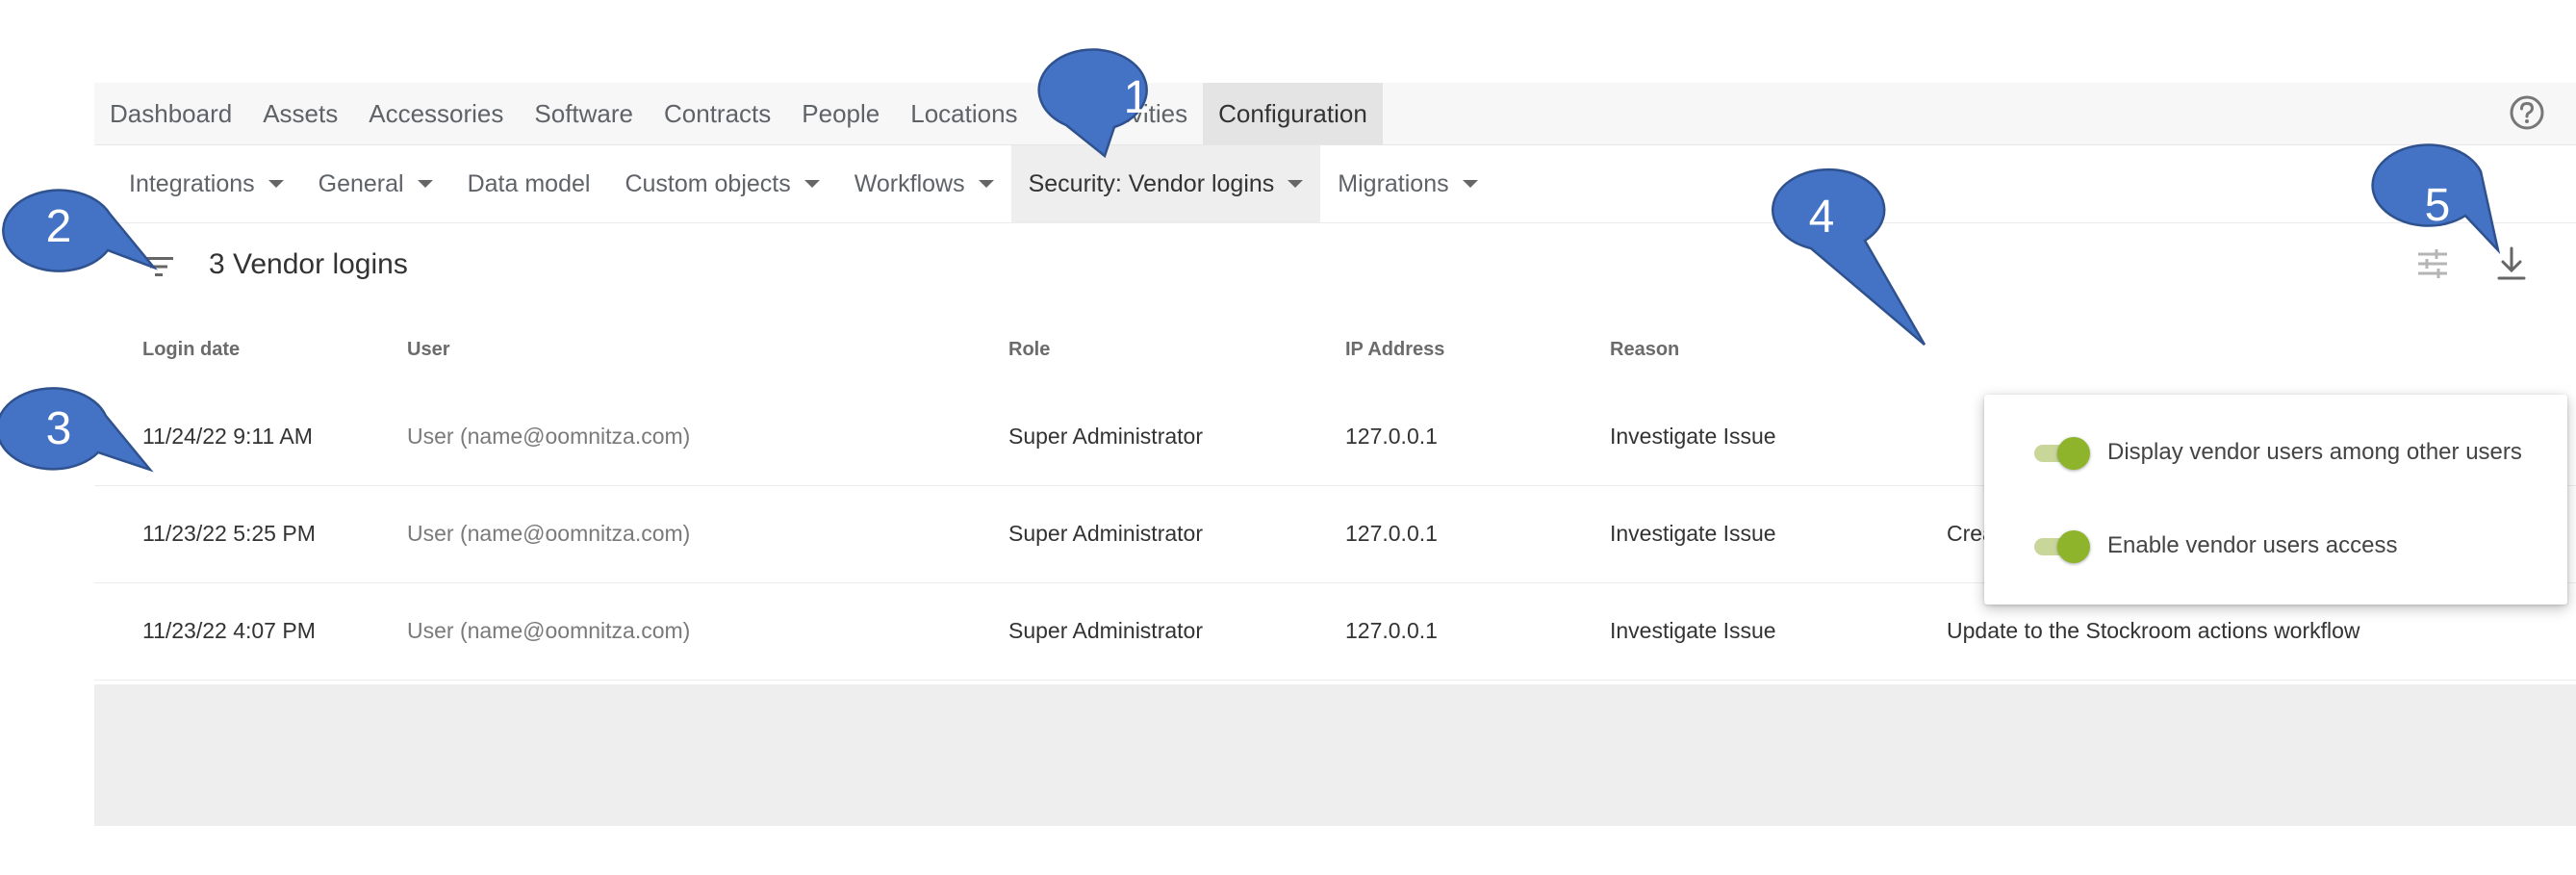 This screenshot has width=2576, height=875. What do you see at coordinates (58, 227) in the screenshot?
I see `callout-number-2: 2` at bounding box center [58, 227].